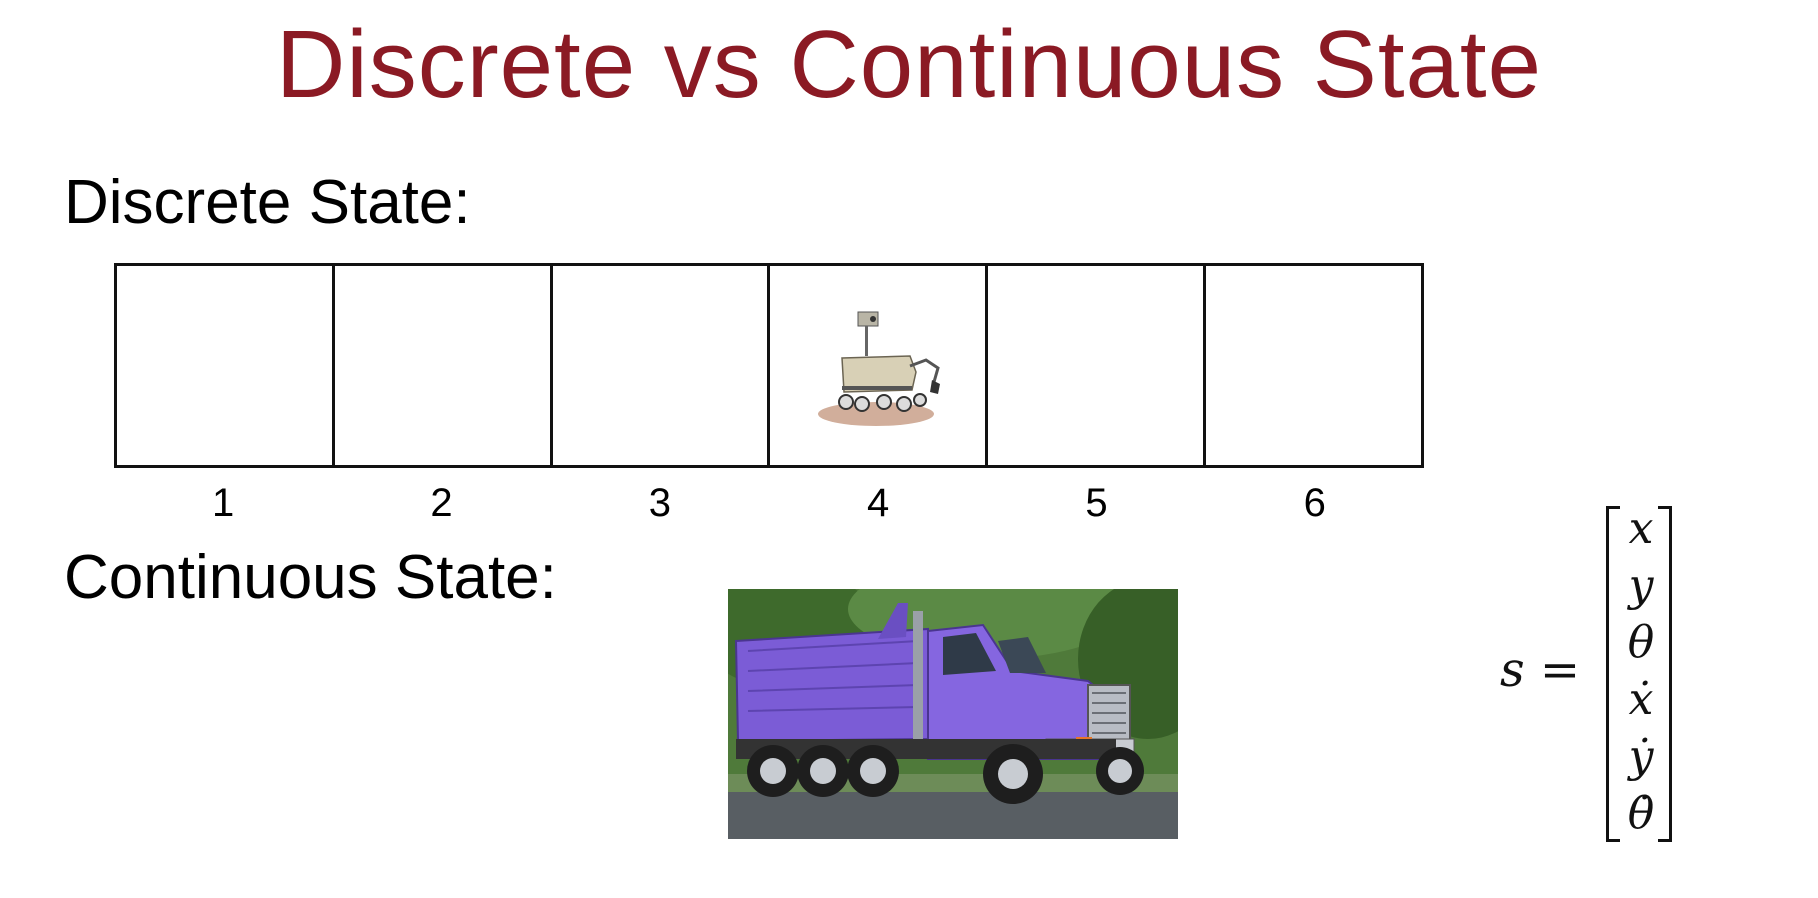 The image size is (1818, 898). Describe the element at coordinates (1512, 670) in the screenshot. I see `state-symbol: s` at that location.